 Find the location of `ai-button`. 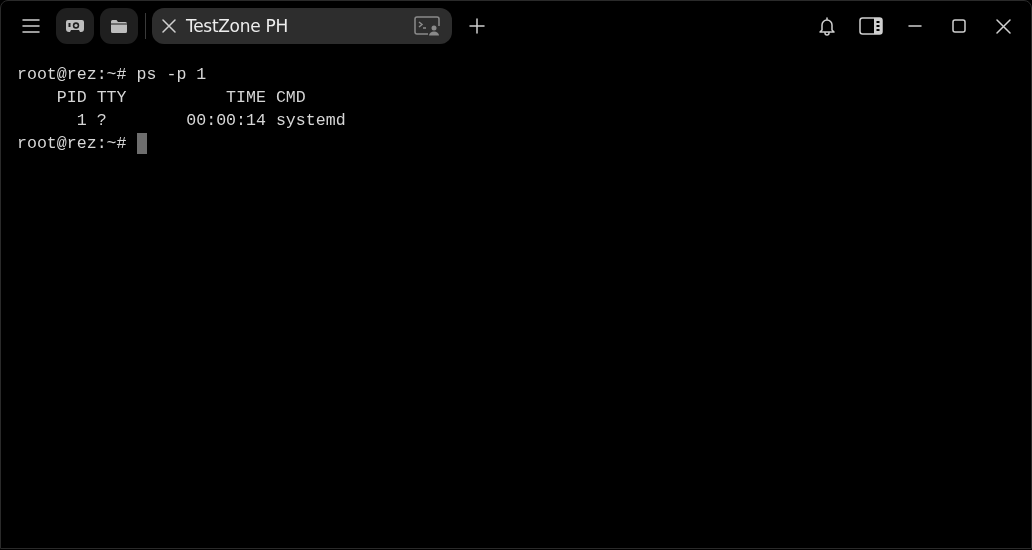

ai-button is located at coordinates (75, 26).